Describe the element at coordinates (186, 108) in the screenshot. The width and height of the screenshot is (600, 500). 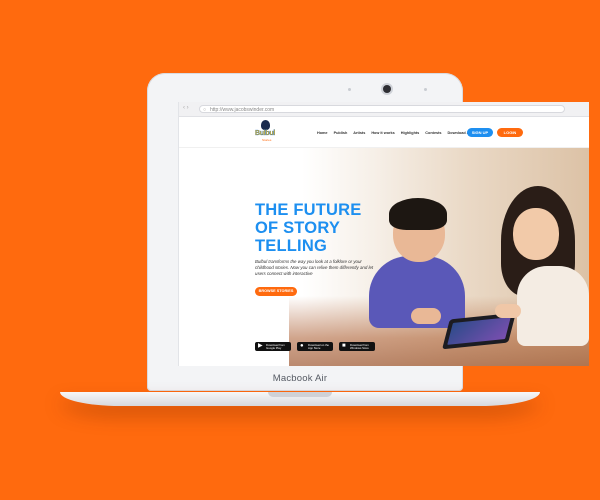
I see `browser-nav-arrows-icon: ‹ ›` at that location.